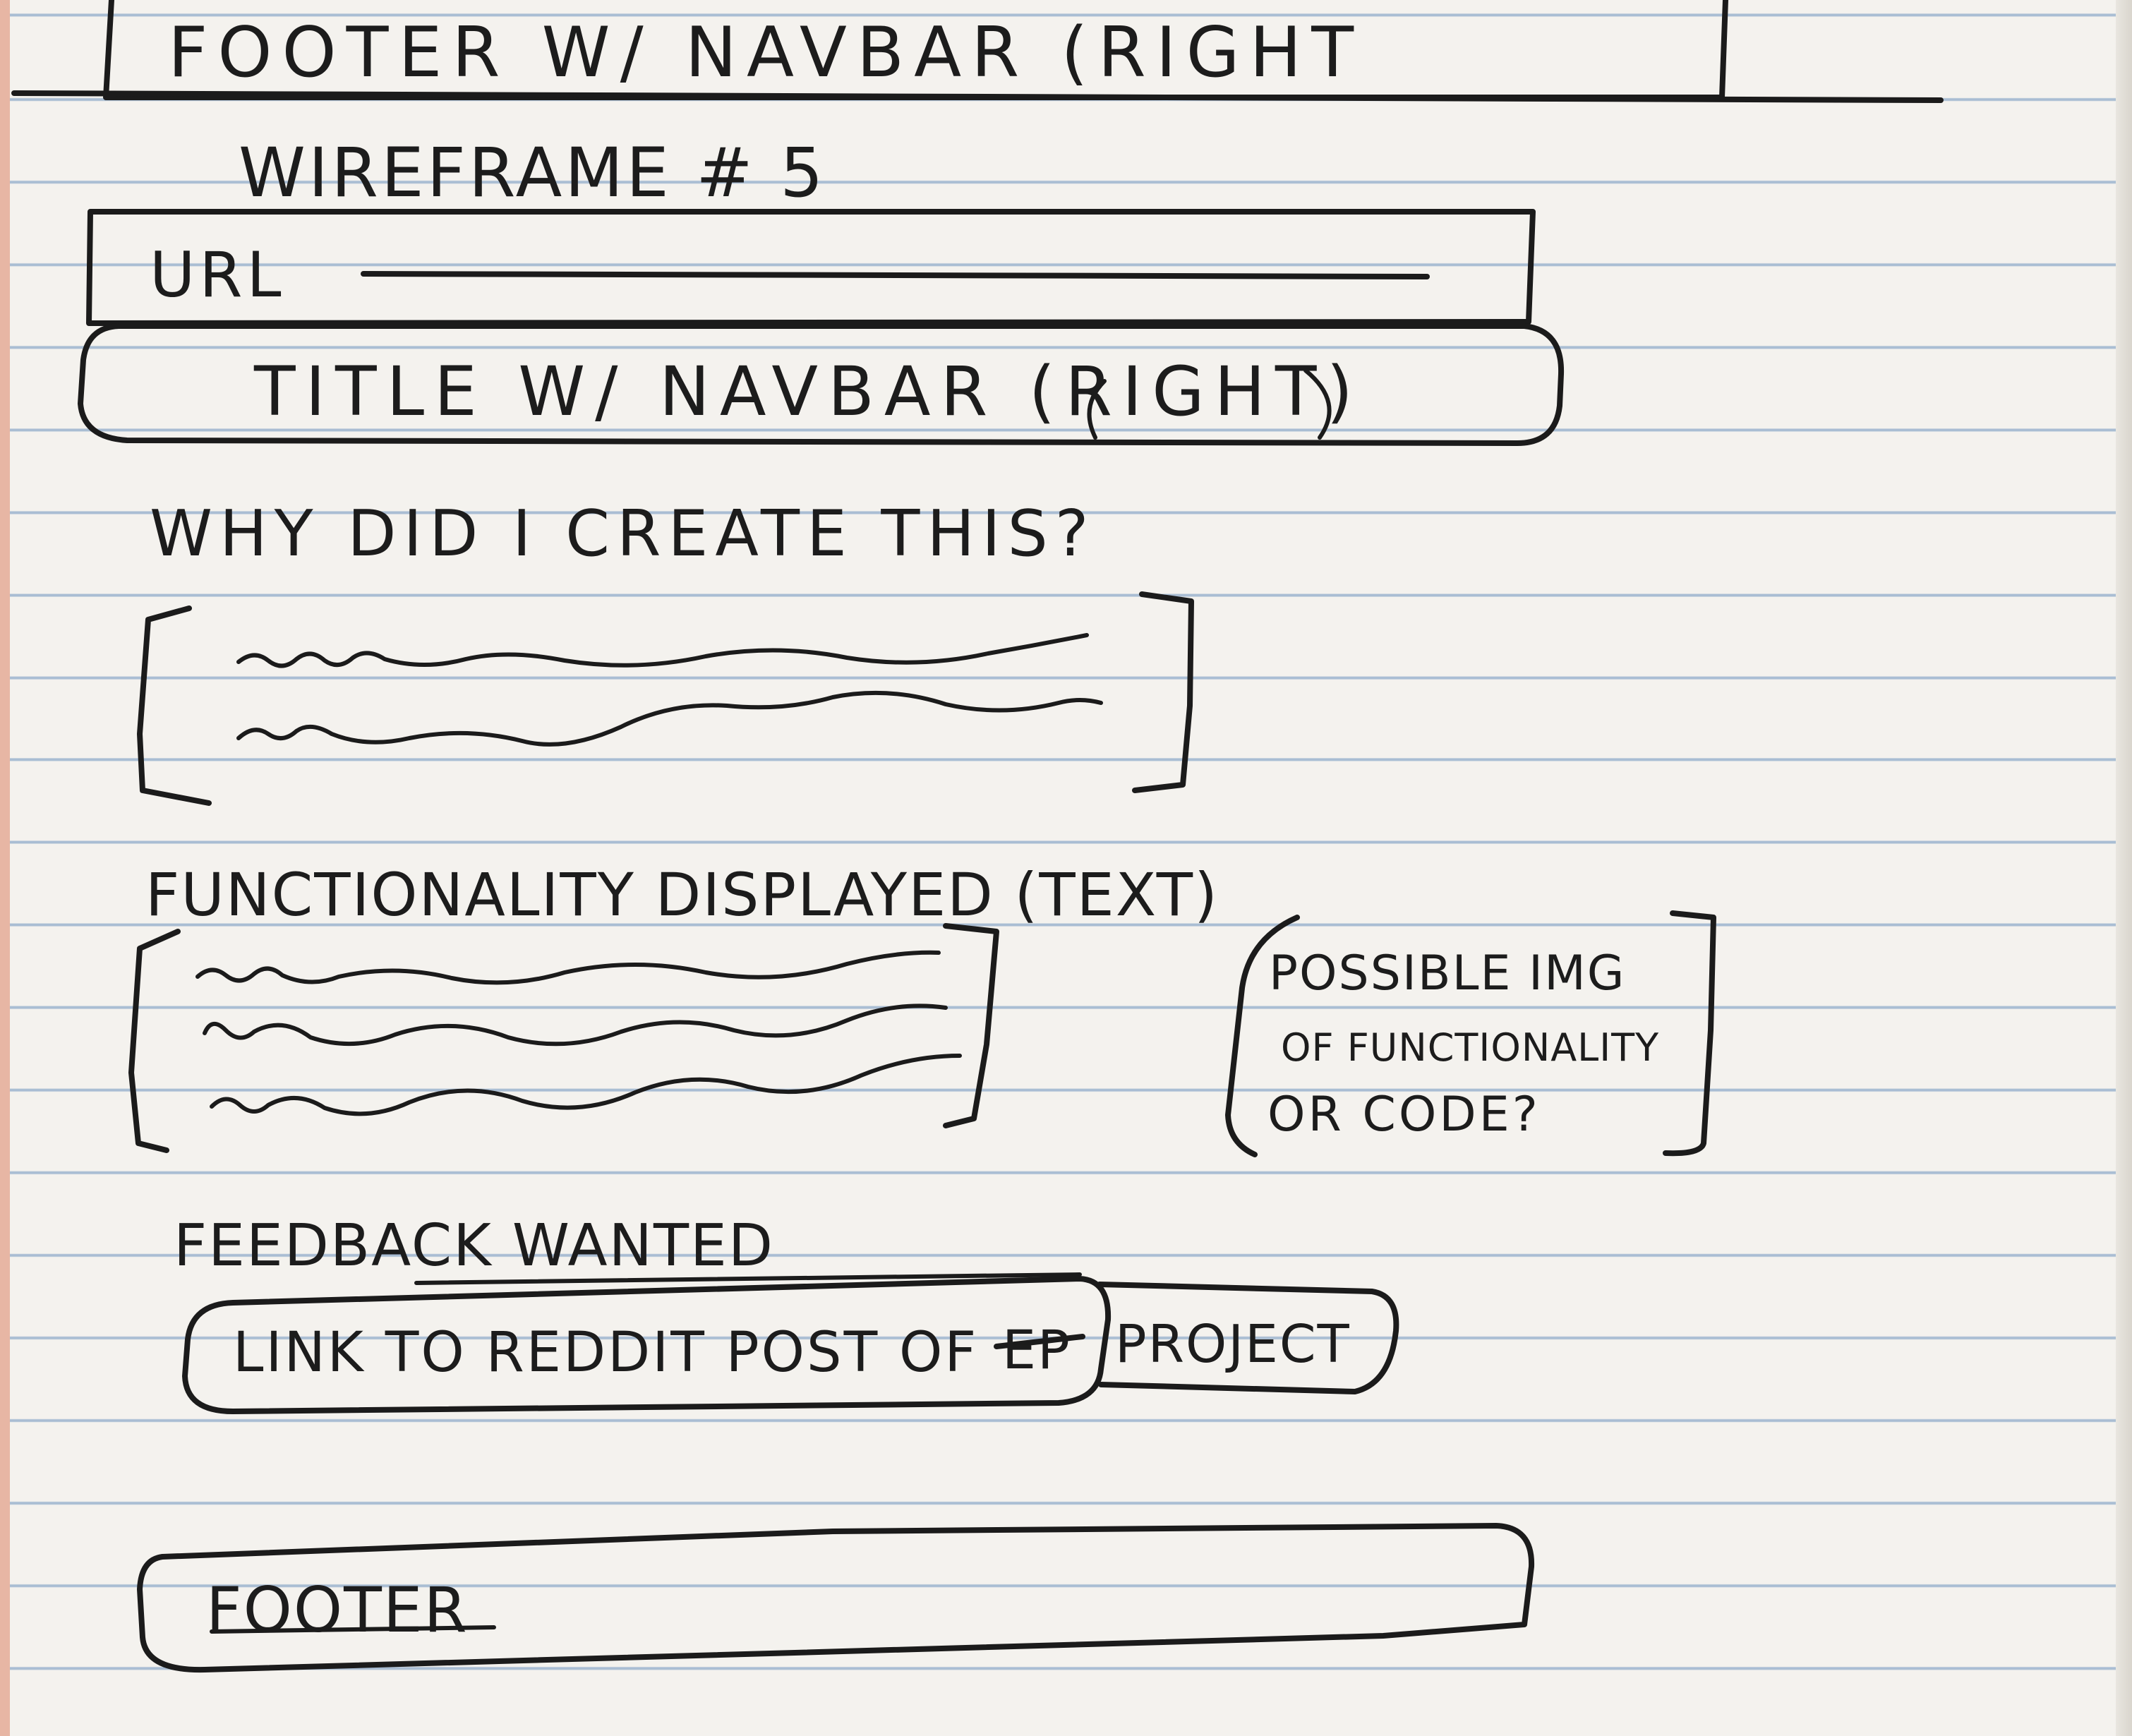 Image resolution: width=2132 pixels, height=1736 pixels. I want to click on prev-footer-label: FOOTER W/ NAVBAR (RIGHT, so click(766, 53).